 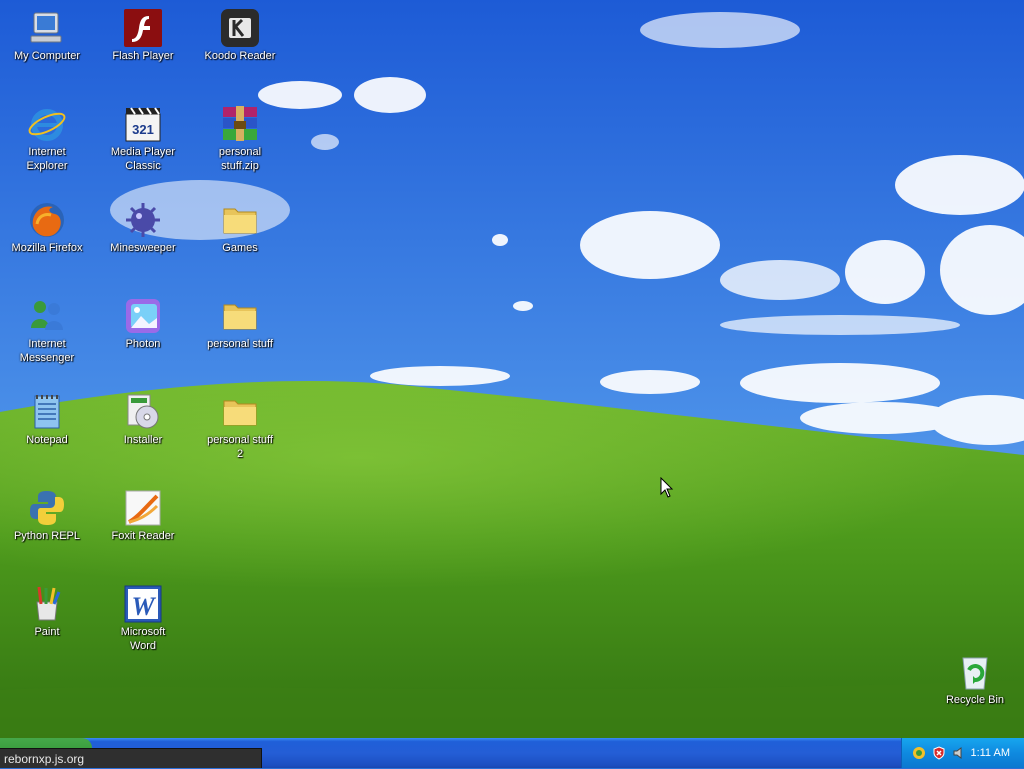 I want to click on desktop-icon-my-computer: My Computer, so click(x=47, y=35).